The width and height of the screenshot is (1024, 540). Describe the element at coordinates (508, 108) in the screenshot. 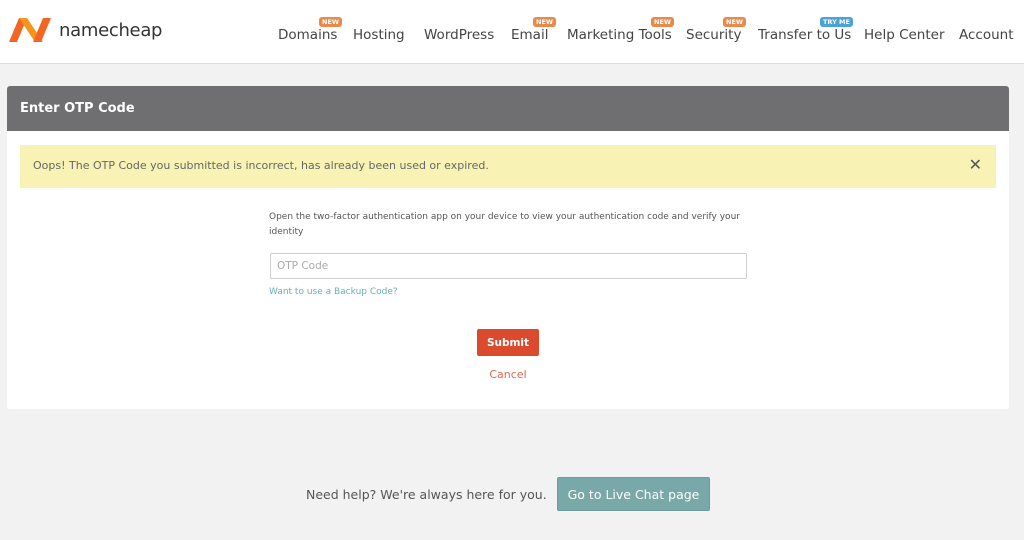

I see `panel-title: Enter OTP Code` at that location.